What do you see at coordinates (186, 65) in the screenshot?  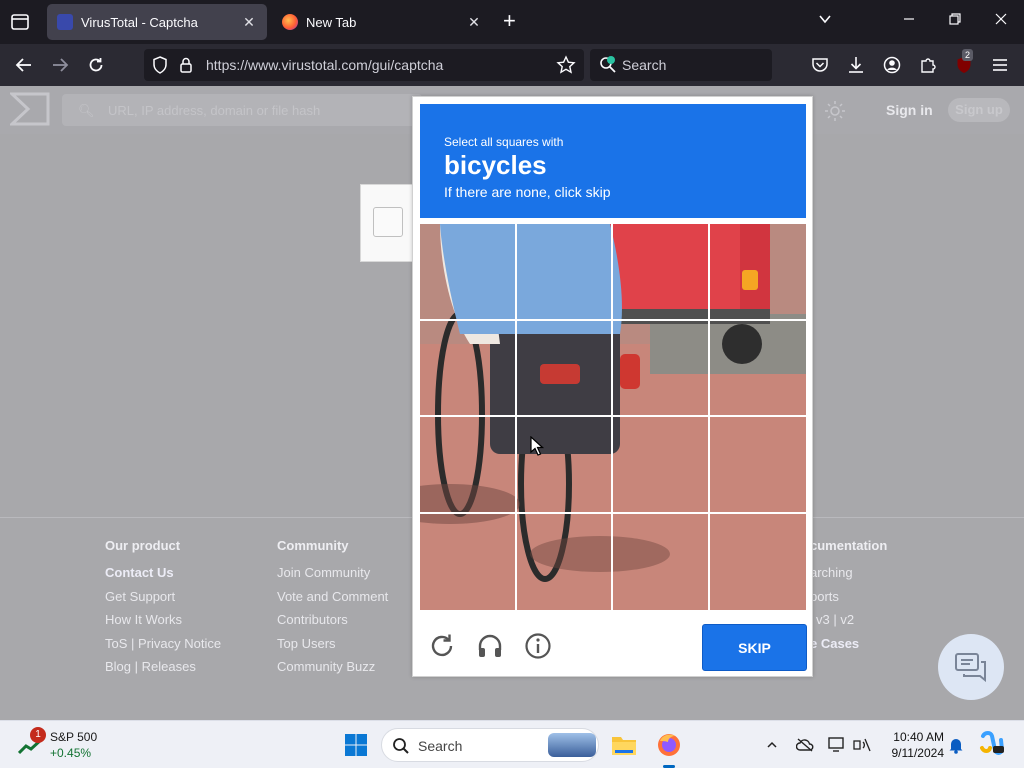 I see `padlock-icon` at bounding box center [186, 65].